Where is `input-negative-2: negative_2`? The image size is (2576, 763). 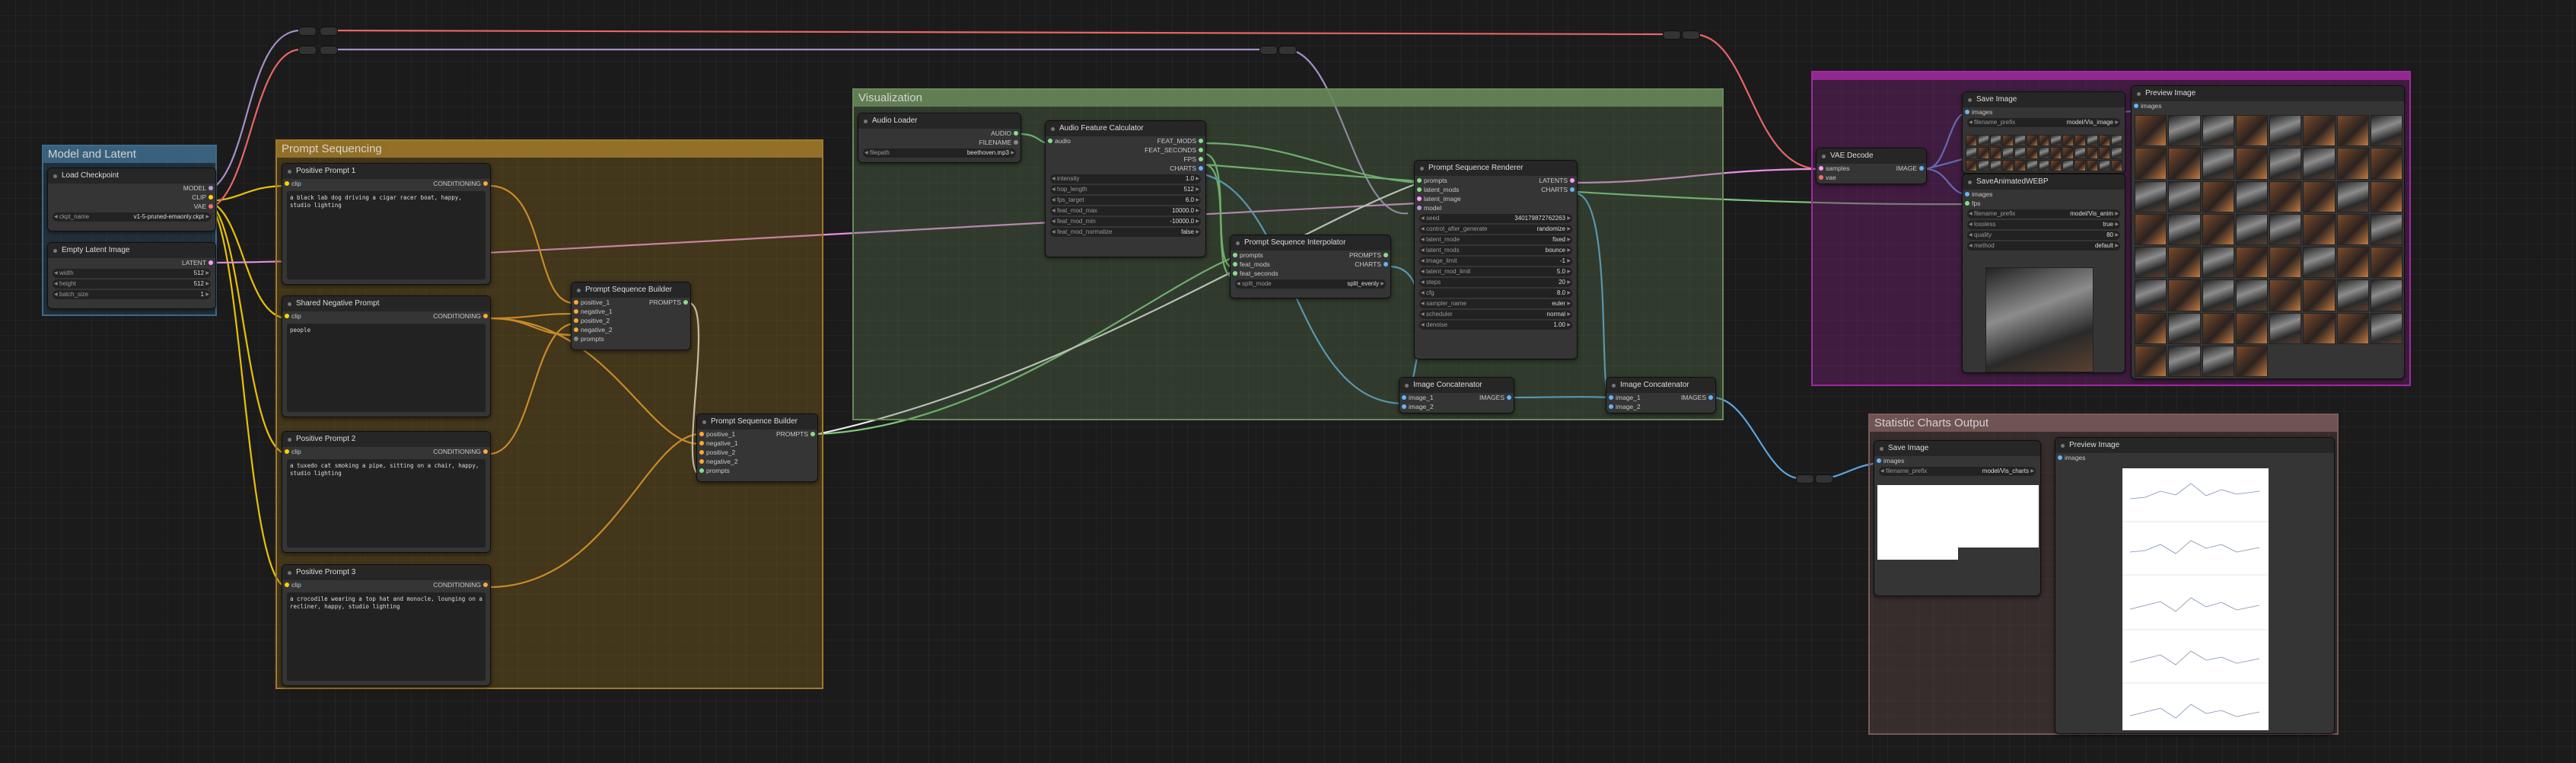 input-negative-2: negative_2 is located at coordinates (592, 329).